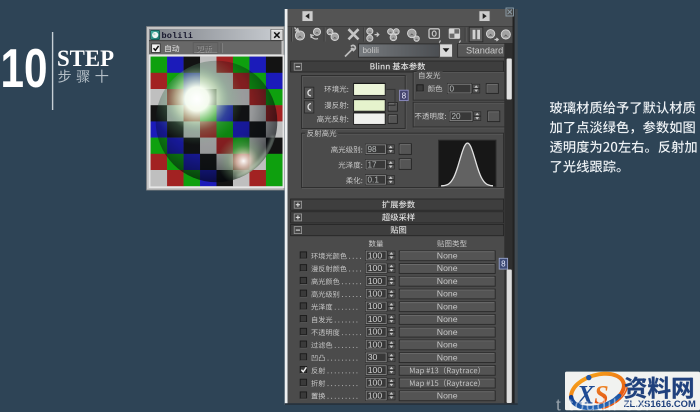 This screenshot has height=412, width=700. I want to click on svg-text: 98, so click(373, 149).